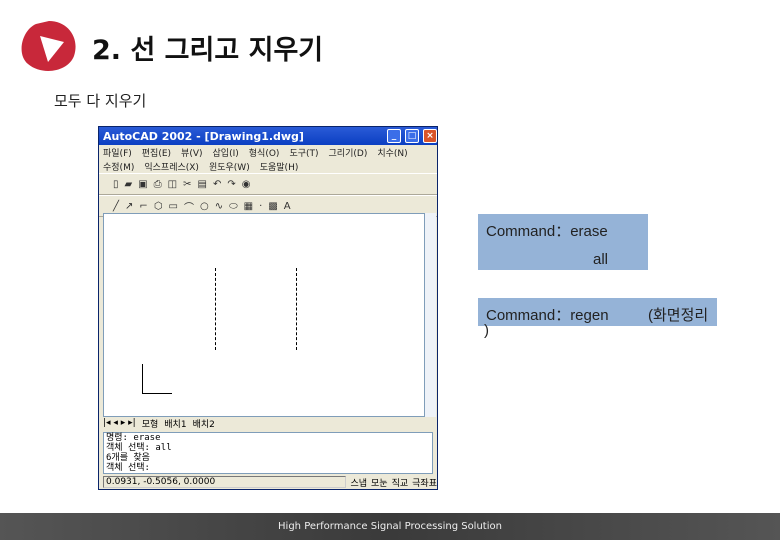 The height and width of the screenshot is (540, 780). I want to click on hatch-icon: ▩, so click(272, 206).